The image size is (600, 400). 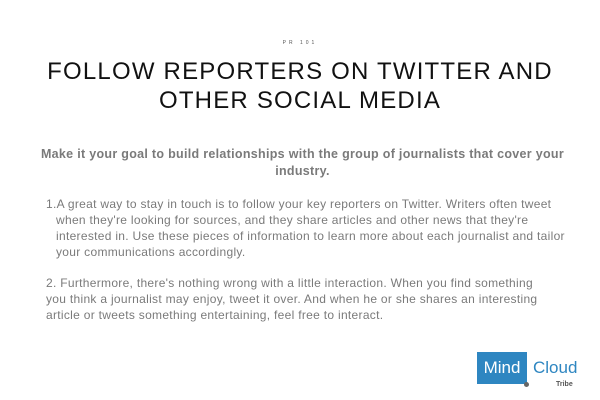 What do you see at coordinates (564, 384) in the screenshot?
I see `logo-tribe: Tribe` at bounding box center [564, 384].